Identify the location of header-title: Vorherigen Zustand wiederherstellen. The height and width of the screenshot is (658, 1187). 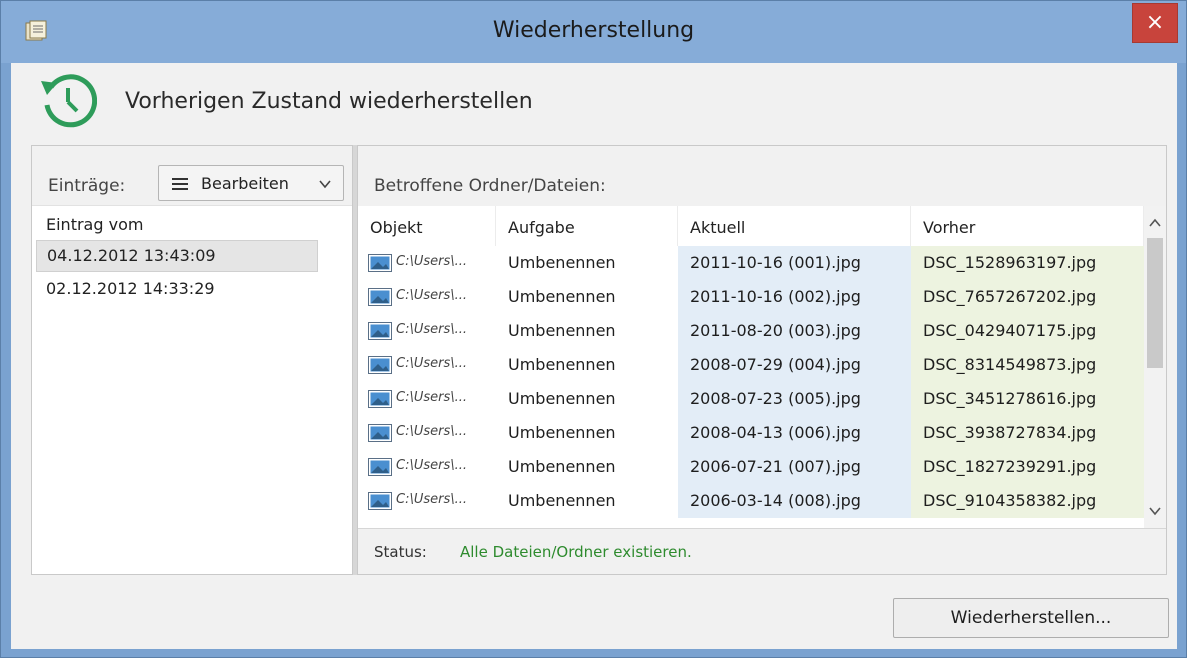
(329, 101).